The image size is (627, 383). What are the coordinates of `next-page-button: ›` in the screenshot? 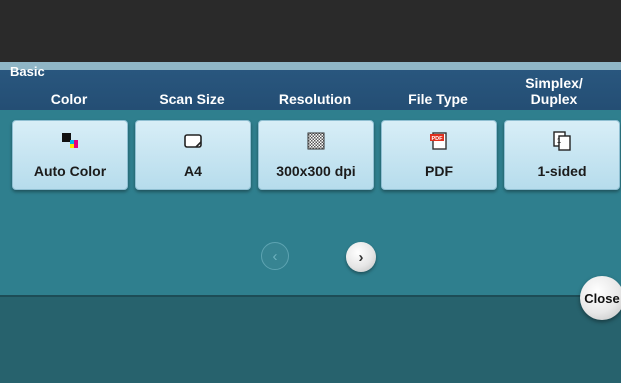 It's located at (361, 257).